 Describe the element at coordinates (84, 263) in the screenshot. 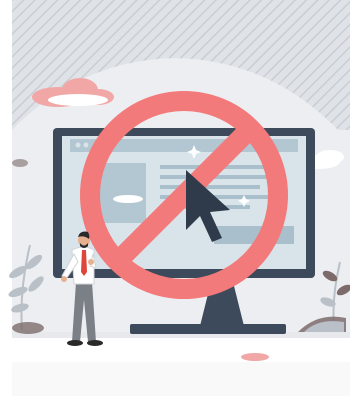

I see `person-tie` at that location.